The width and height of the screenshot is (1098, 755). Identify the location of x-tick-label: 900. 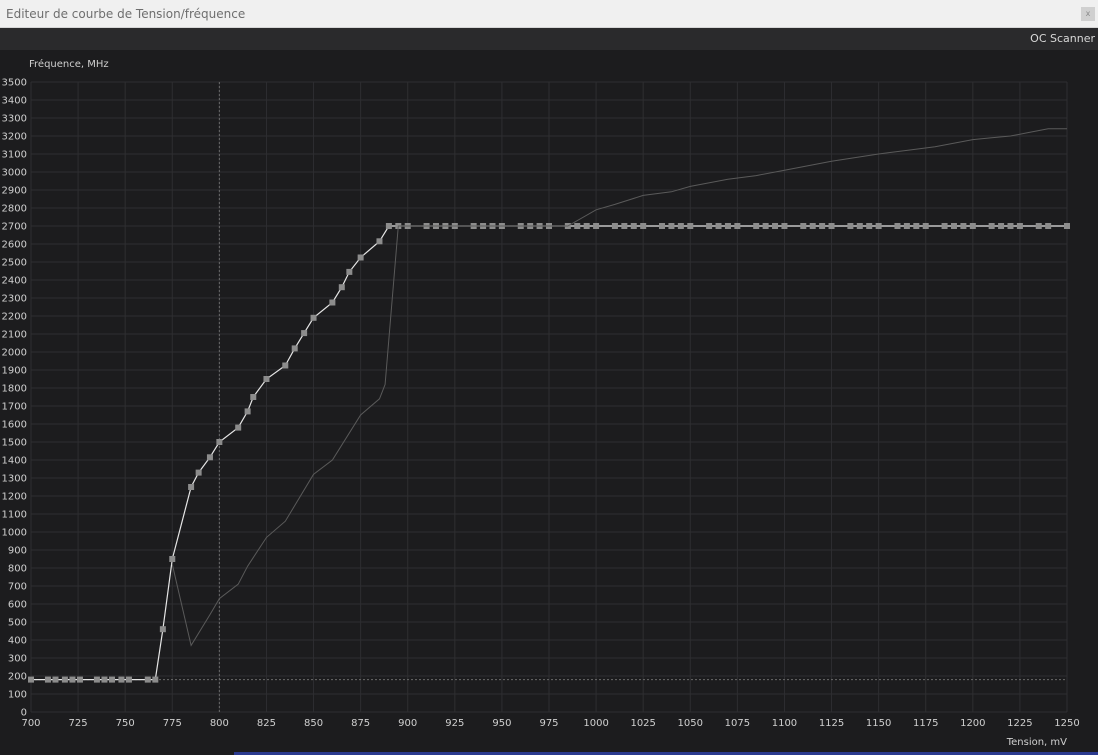
(407, 723).